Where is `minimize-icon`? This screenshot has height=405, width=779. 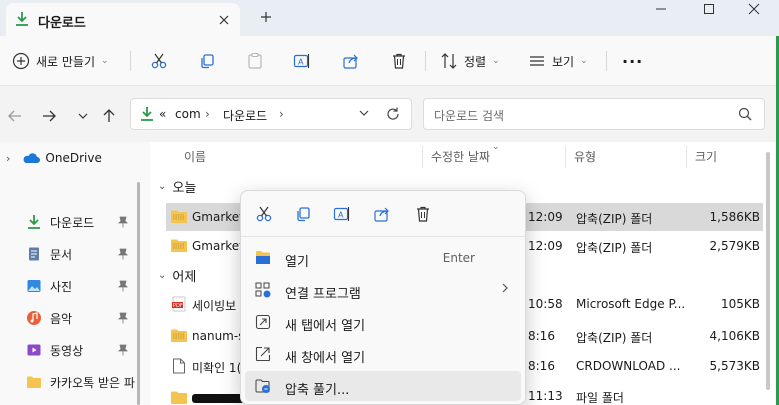 minimize-icon is located at coordinates (661, 9).